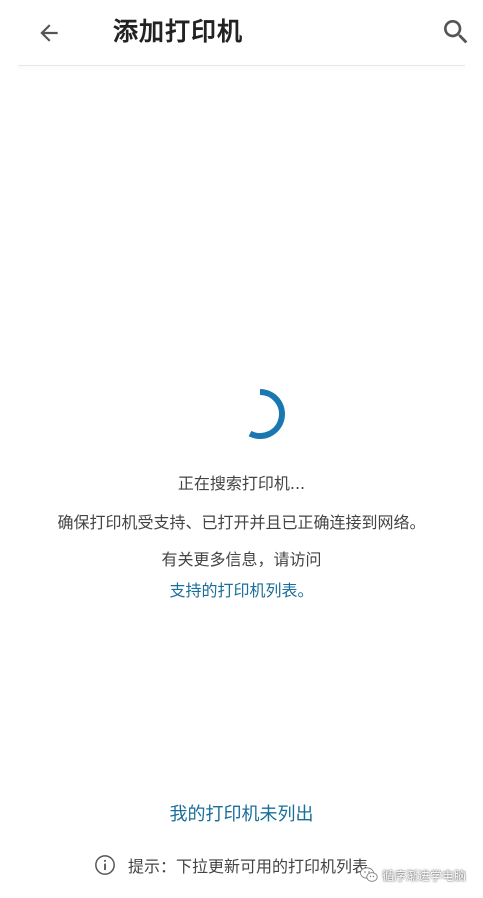 The width and height of the screenshot is (483, 898). What do you see at coordinates (178, 31) in the screenshot?
I see `page-title: 添加打印机` at bounding box center [178, 31].